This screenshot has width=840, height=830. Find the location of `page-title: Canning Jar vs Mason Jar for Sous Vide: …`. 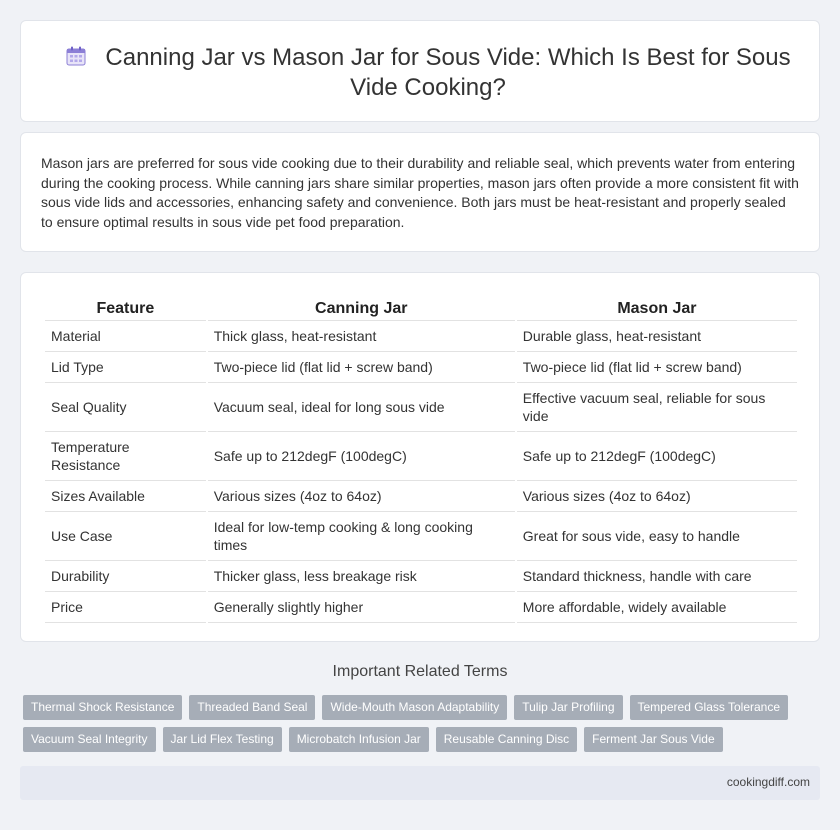

page-title: Canning Jar vs Mason Jar for Sous Vide: … is located at coordinates (448, 72).